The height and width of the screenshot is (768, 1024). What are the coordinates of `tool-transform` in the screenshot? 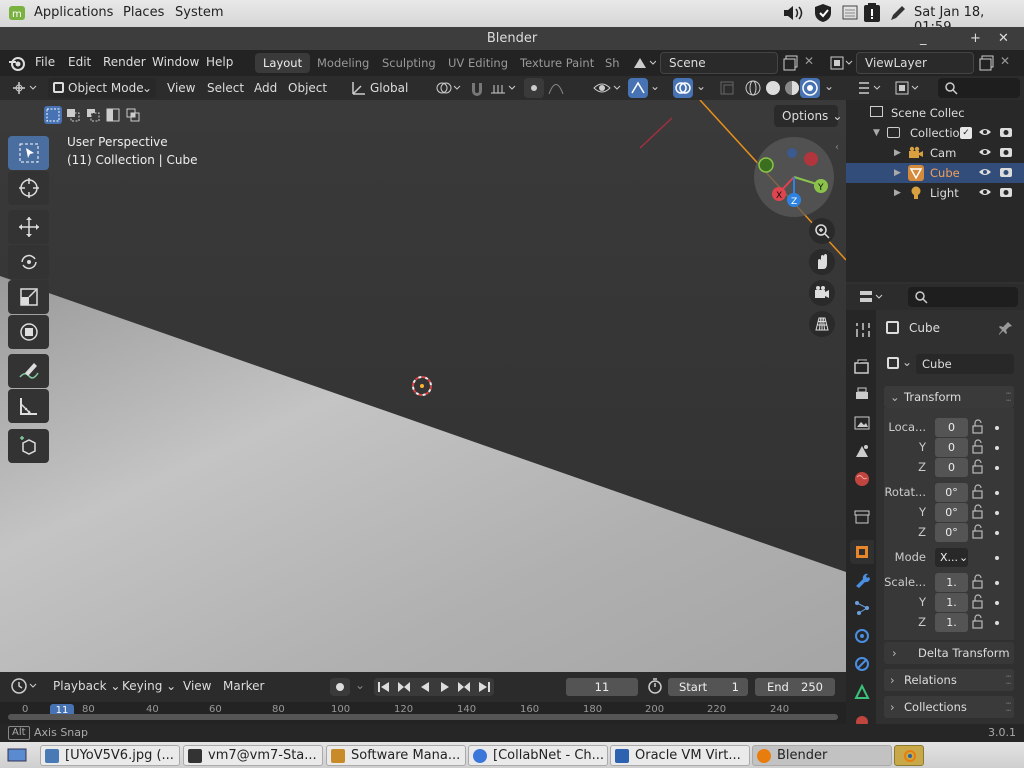 It's located at (28, 332).